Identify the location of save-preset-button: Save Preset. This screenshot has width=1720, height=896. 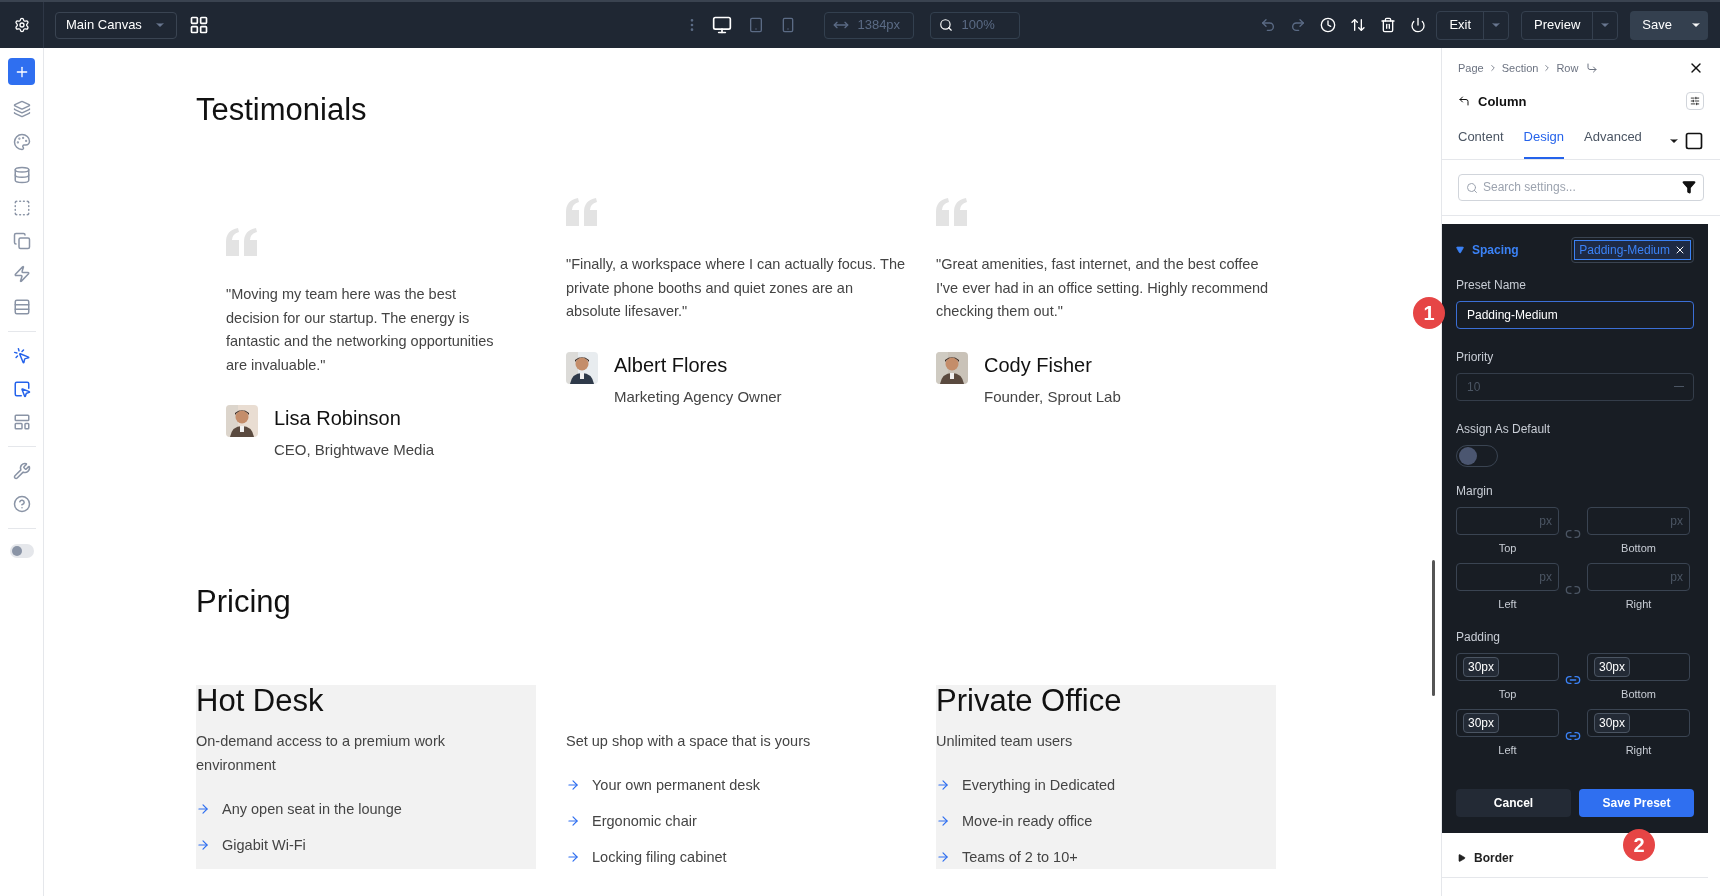
(1636, 802).